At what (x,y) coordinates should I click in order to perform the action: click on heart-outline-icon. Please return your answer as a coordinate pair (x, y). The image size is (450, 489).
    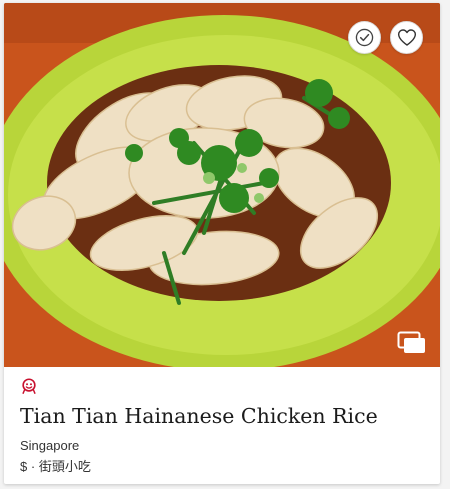
    Looking at the image, I should click on (406, 37).